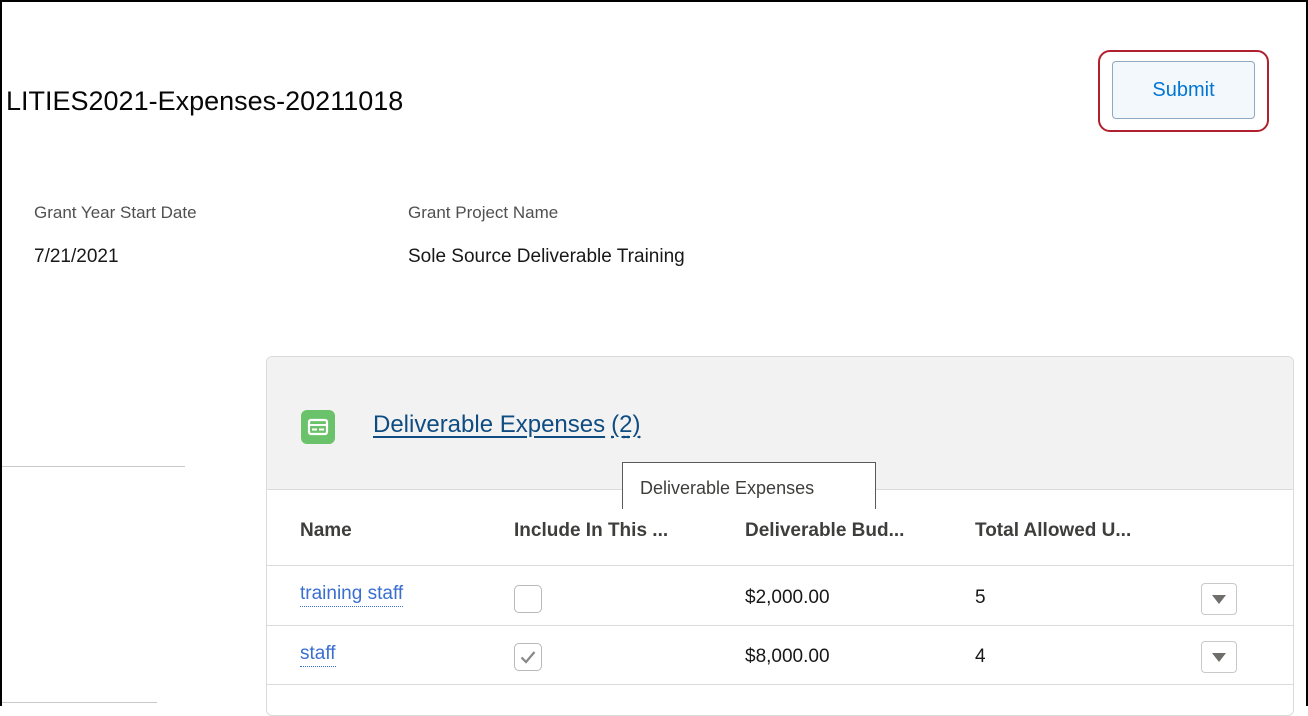 The width and height of the screenshot is (1308, 716). I want to click on row-name-link: staff, so click(318, 654).